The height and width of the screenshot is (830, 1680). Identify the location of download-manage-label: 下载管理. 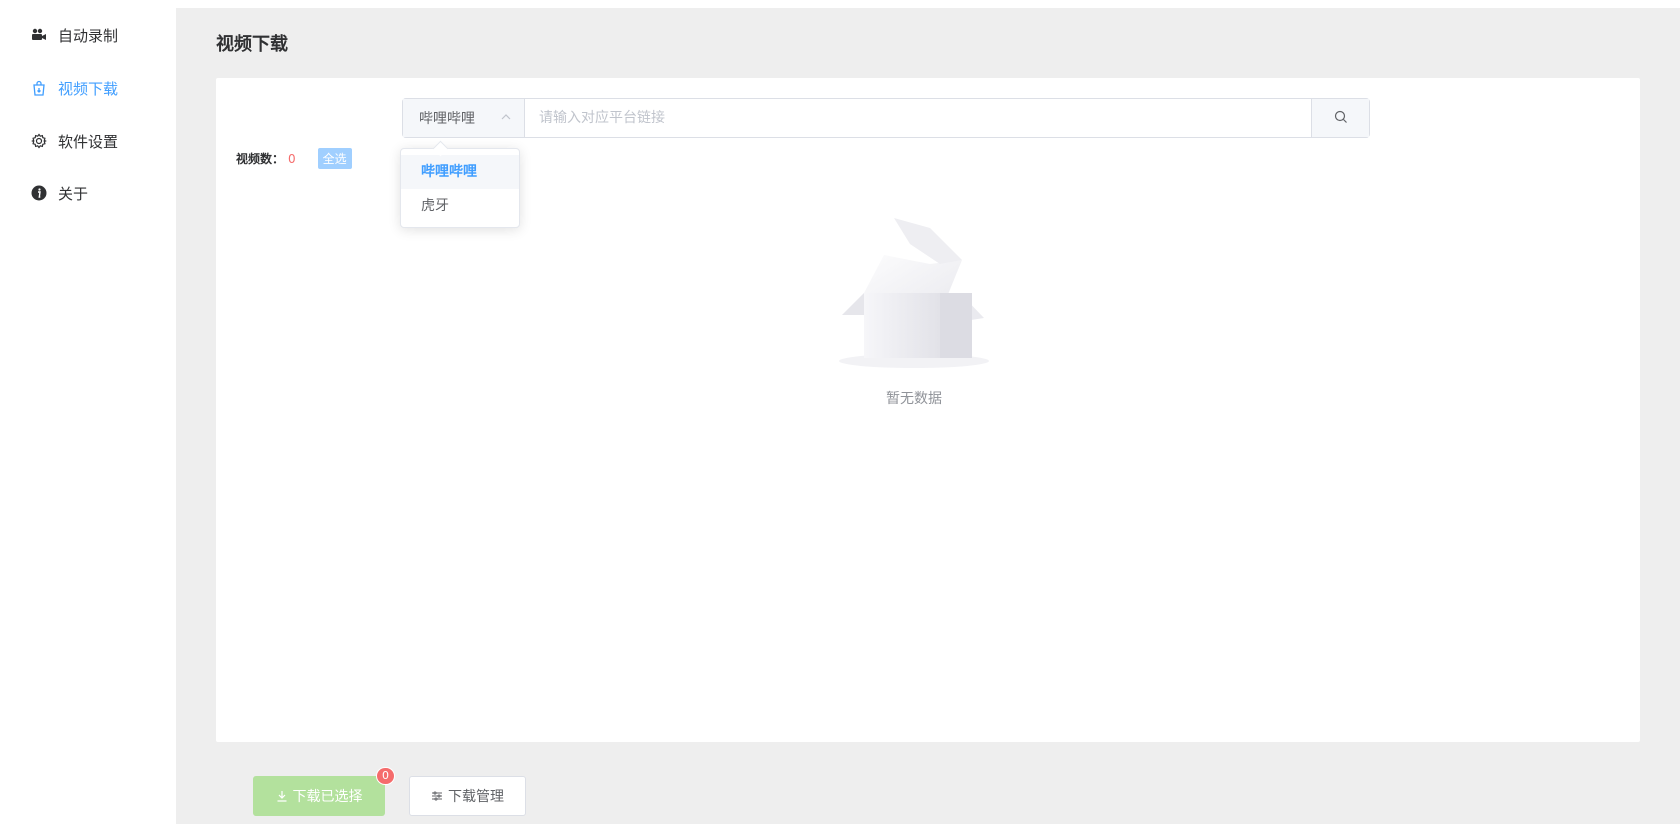
(476, 796).